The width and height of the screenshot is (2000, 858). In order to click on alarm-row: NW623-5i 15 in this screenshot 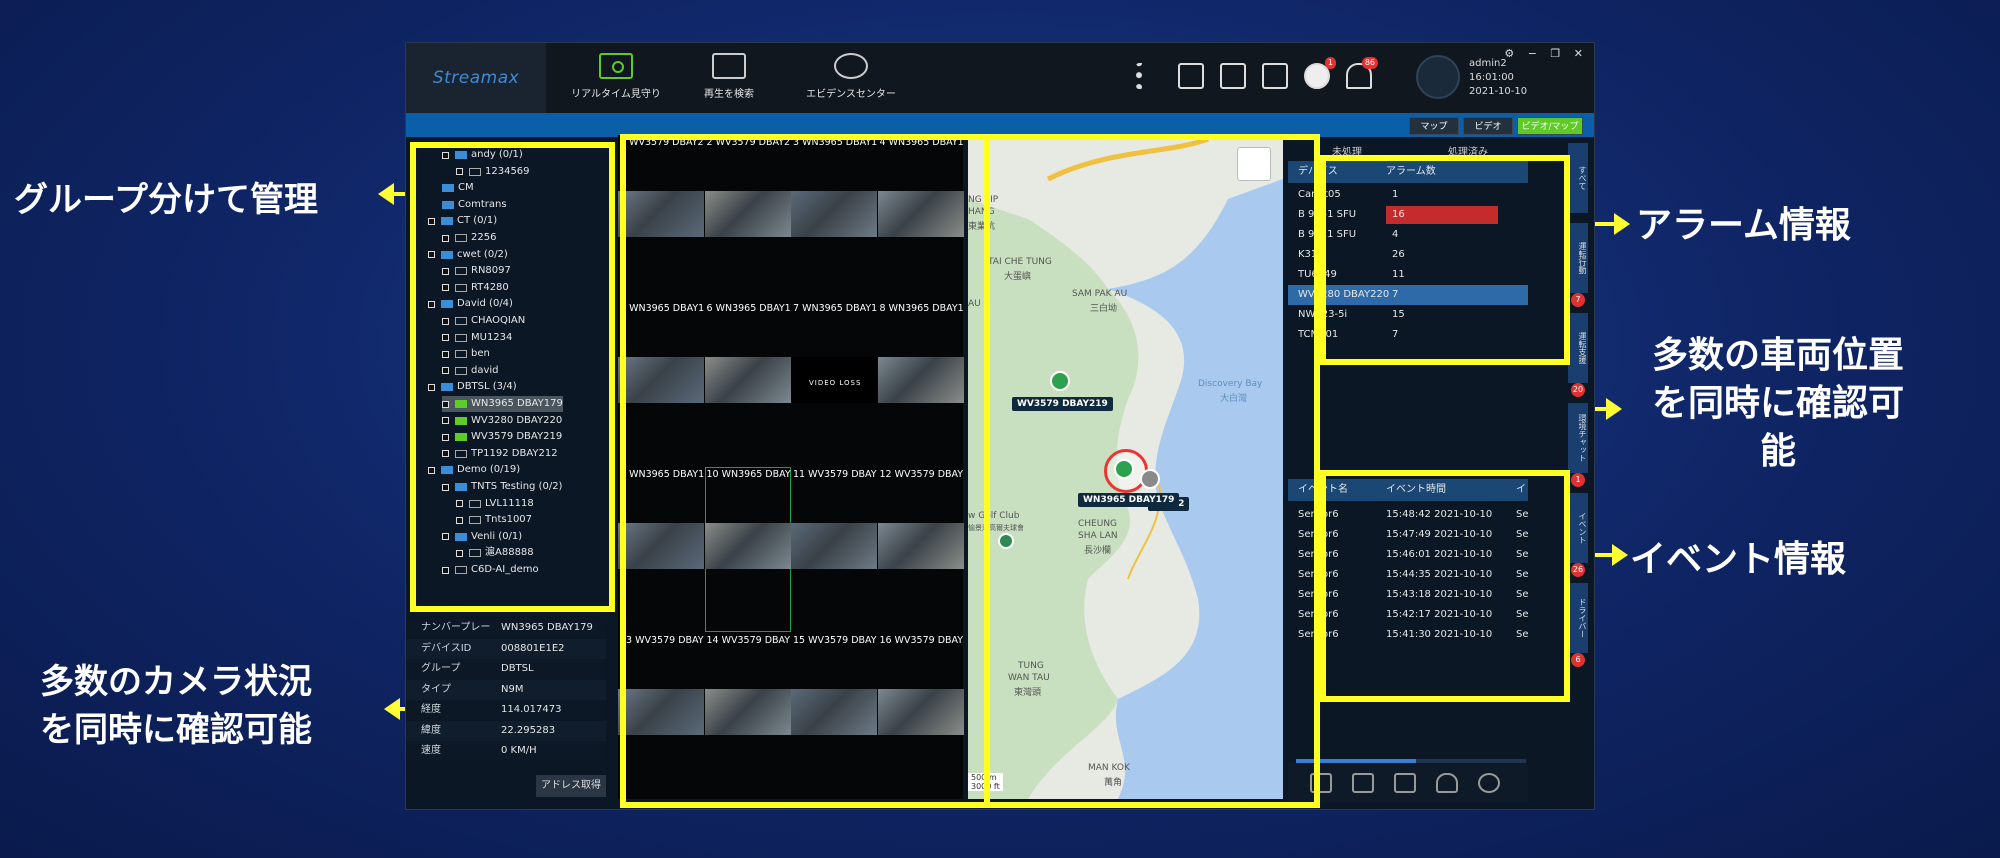, I will do `click(1408, 315)`.